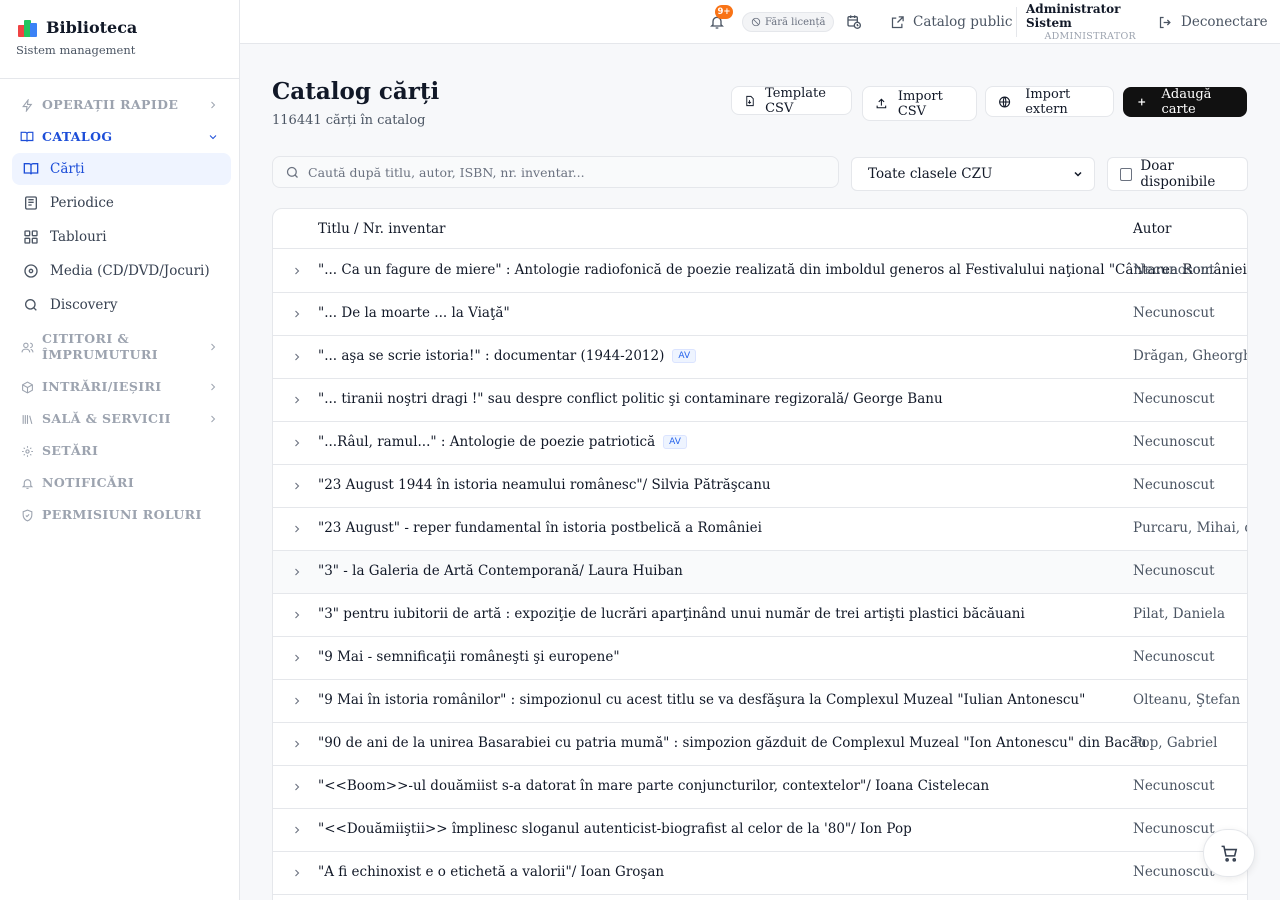  What do you see at coordinates (119, 515) in the screenshot?
I see `nav-section-permisiuni: PERMISIUNI ROLURI` at bounding box center [119, 515].